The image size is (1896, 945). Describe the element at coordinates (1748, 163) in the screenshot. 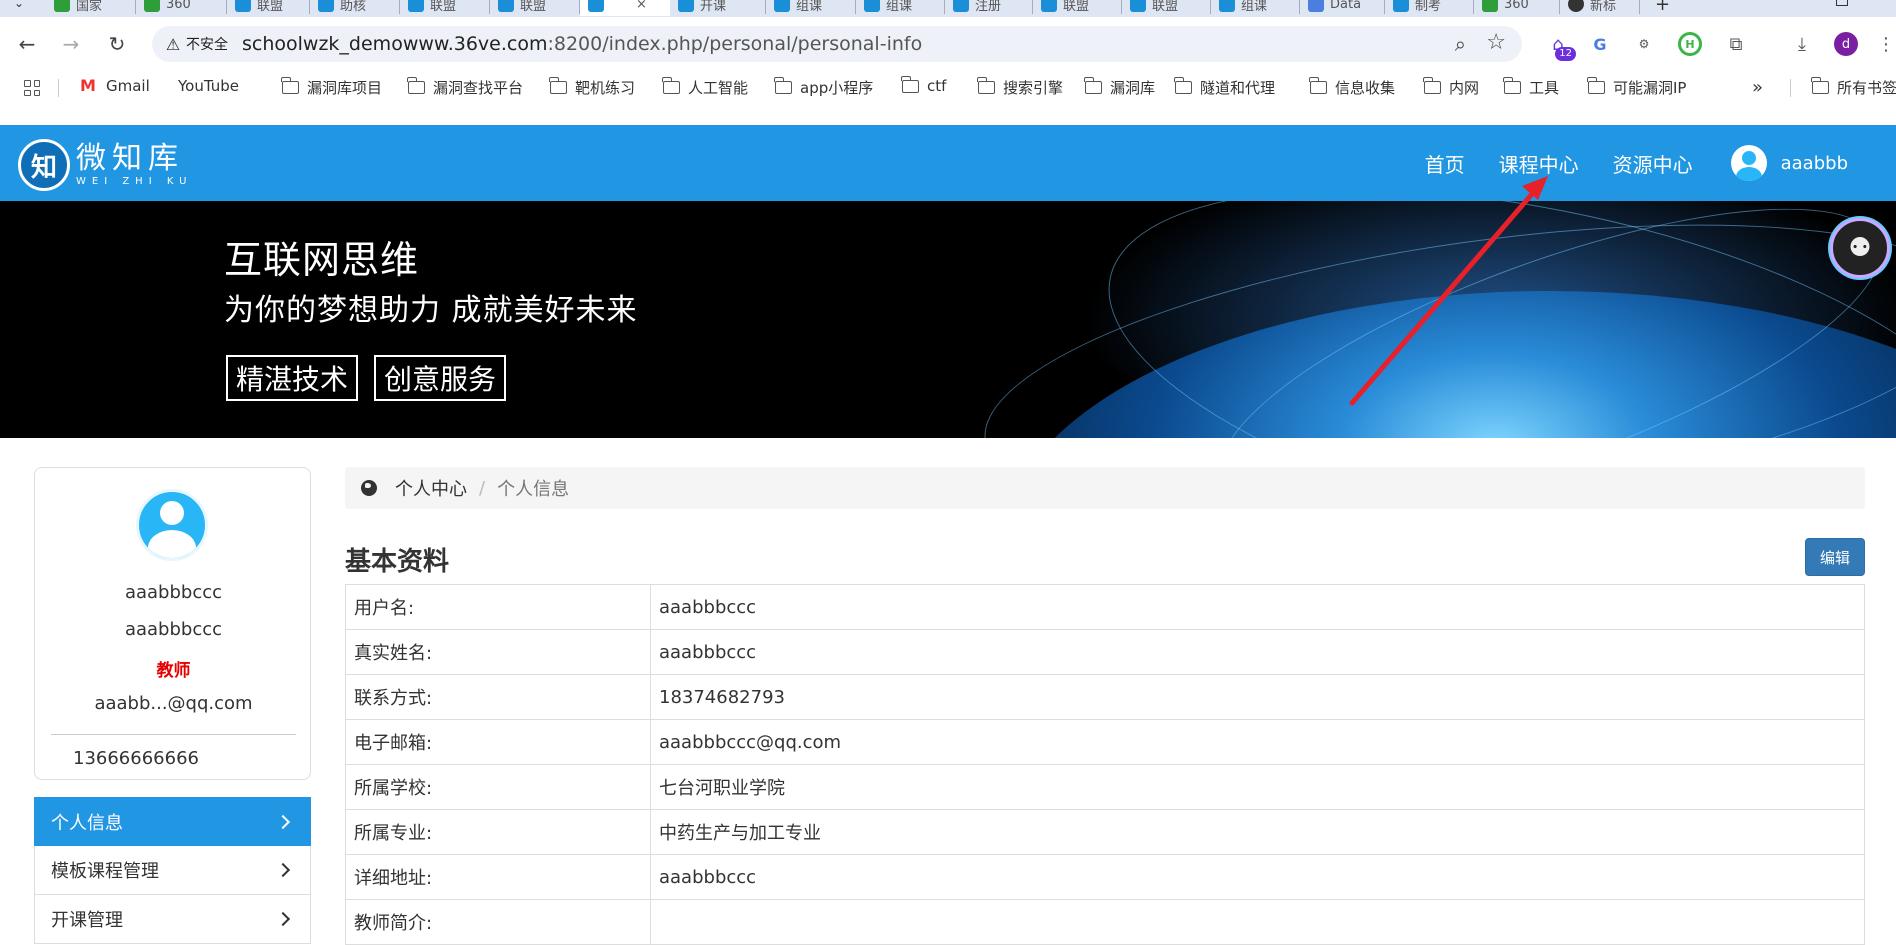

I see `user-avatar-icon` at that location.